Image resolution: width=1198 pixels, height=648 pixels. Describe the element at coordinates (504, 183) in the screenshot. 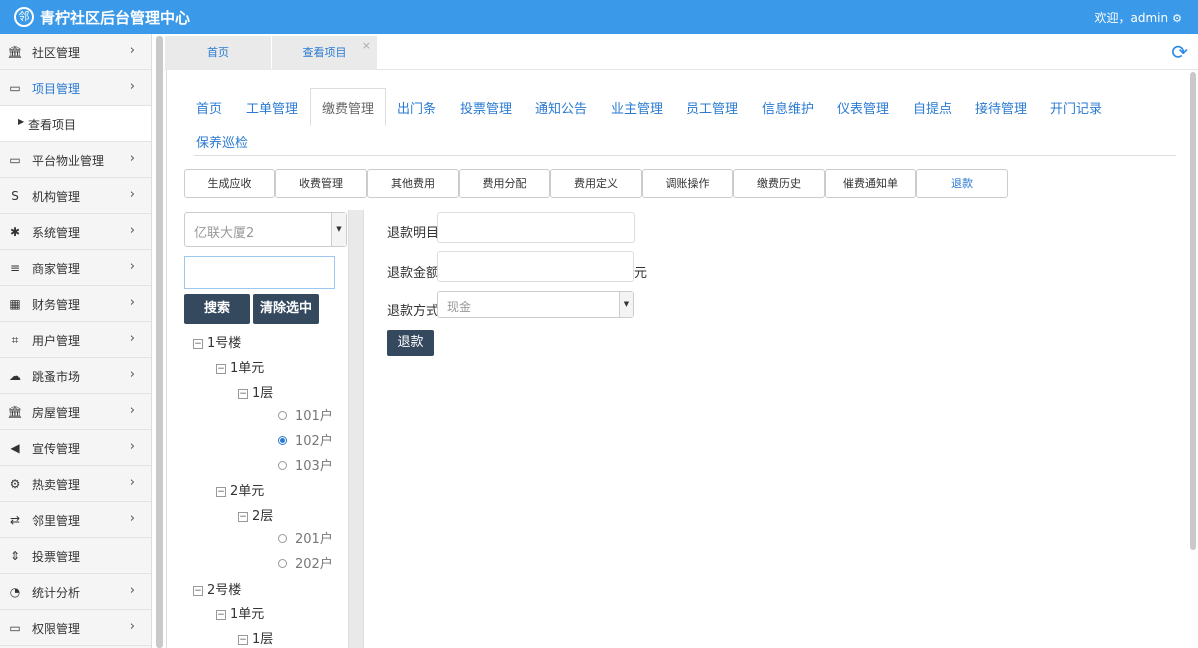

I see `subtab-fee-allocation: 费用分配` at that location.